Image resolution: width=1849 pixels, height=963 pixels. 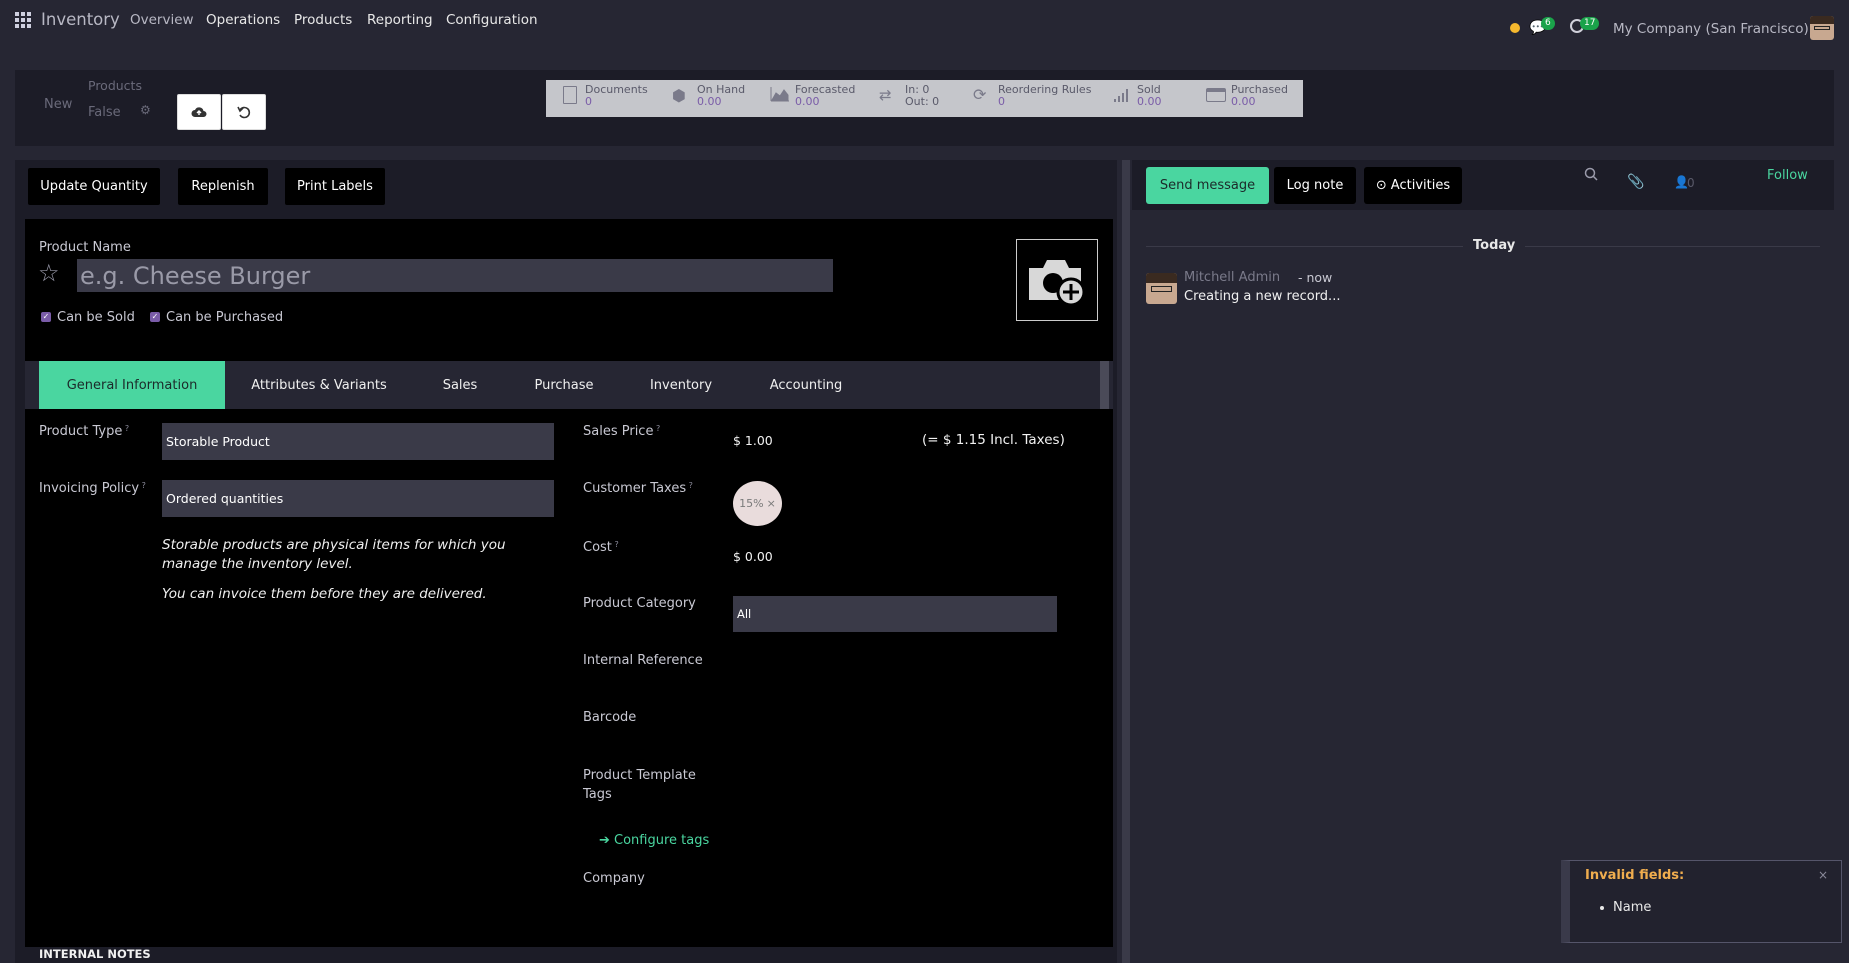 I want to click on undo-icon, so click(x=244, y=112).